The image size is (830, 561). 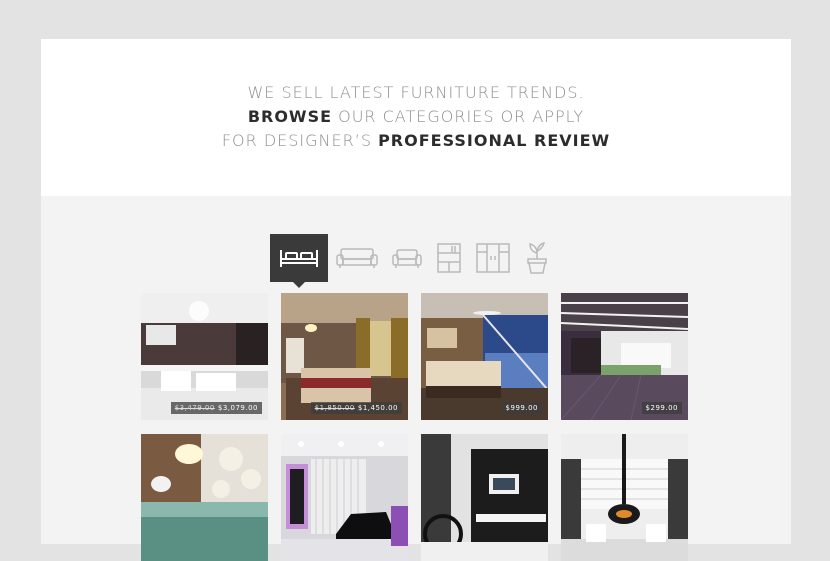 I want to click on category-tabs, so click(x=415, y=261).